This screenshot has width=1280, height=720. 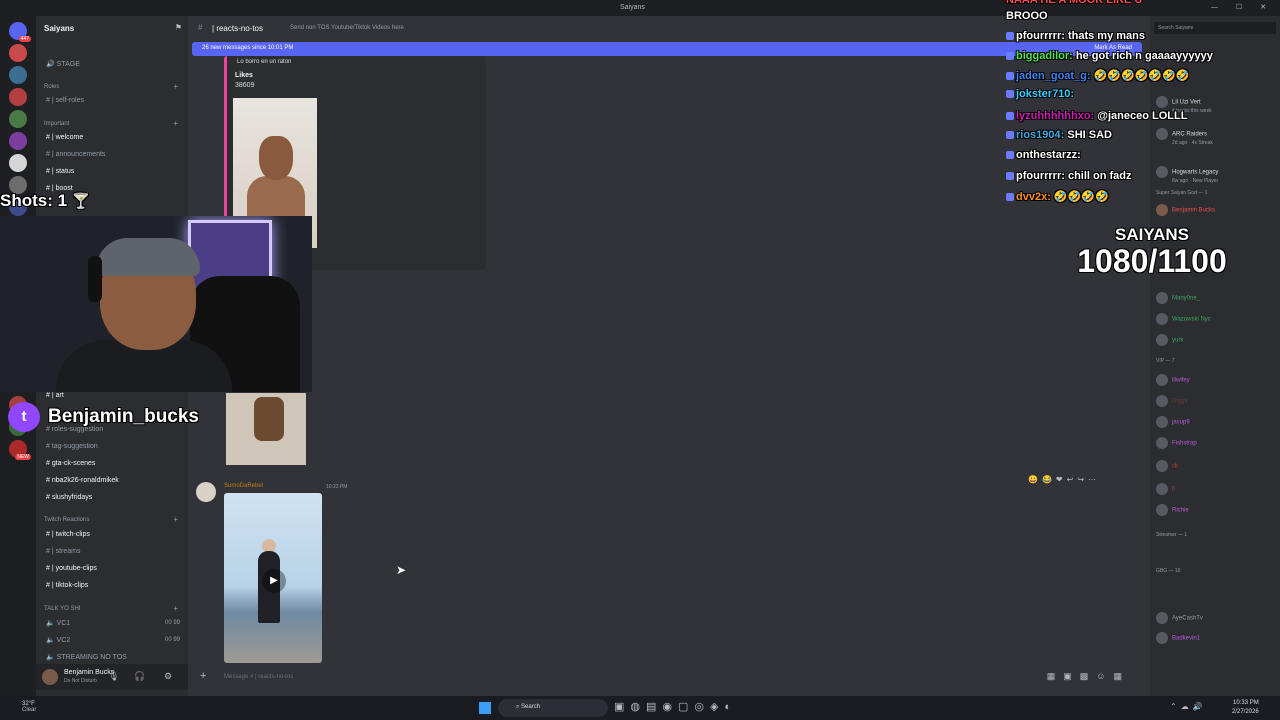 I want to click on cocktail-icon: 🍸, so click(x=81, y=201).